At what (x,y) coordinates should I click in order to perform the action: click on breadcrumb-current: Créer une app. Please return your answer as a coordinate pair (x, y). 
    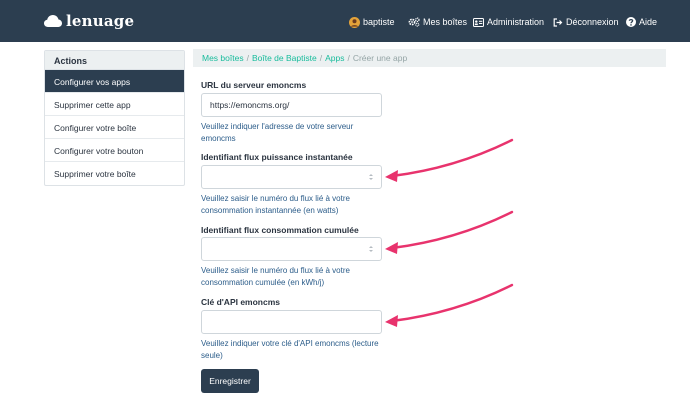
    Looking at the image, I should click on (380, 58).